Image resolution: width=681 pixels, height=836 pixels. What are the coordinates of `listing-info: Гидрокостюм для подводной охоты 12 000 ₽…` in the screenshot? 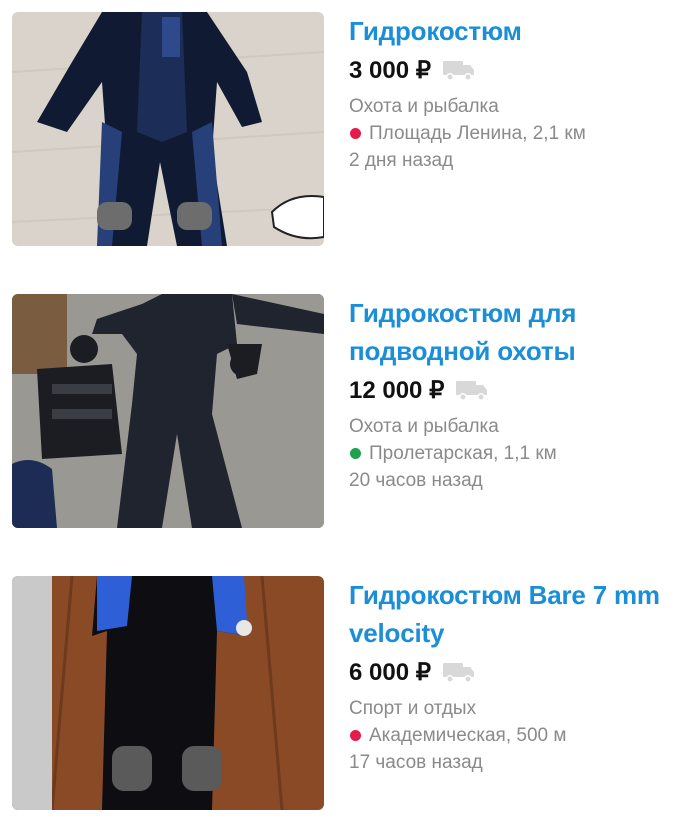 It's located at (514, 394).